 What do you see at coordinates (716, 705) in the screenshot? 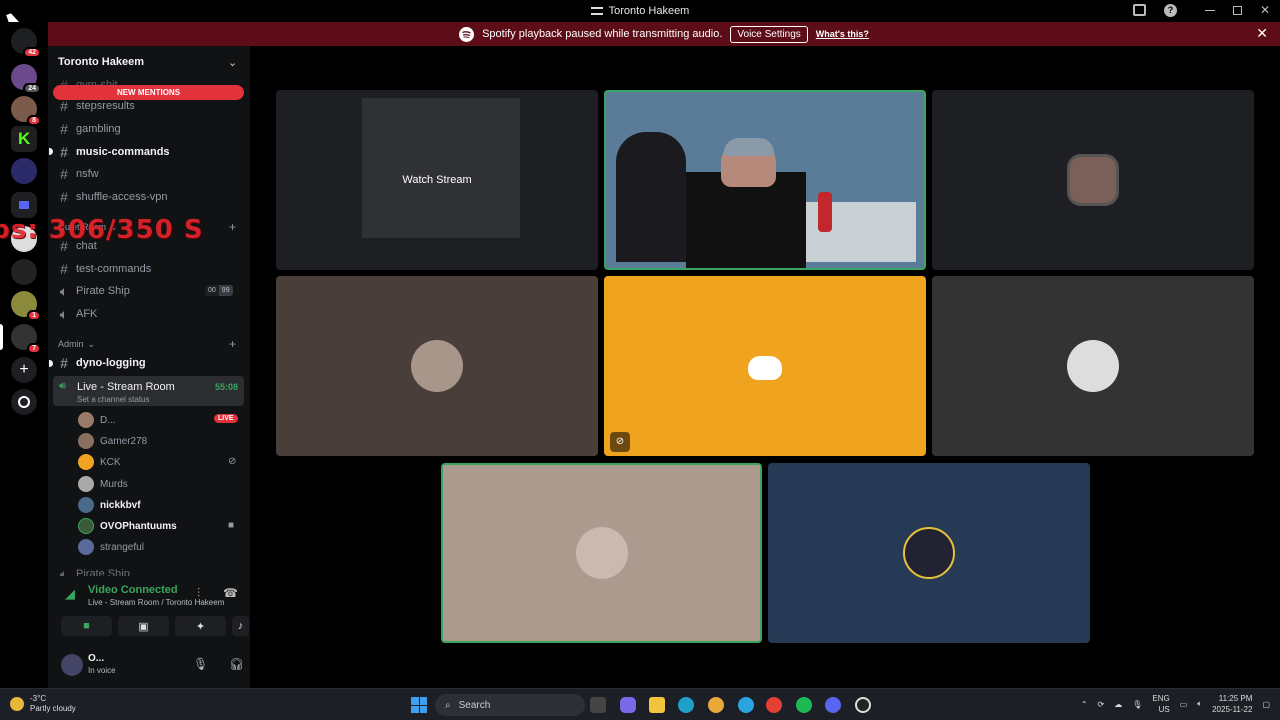
I see `app-icon` at bounding box center [716, 705].